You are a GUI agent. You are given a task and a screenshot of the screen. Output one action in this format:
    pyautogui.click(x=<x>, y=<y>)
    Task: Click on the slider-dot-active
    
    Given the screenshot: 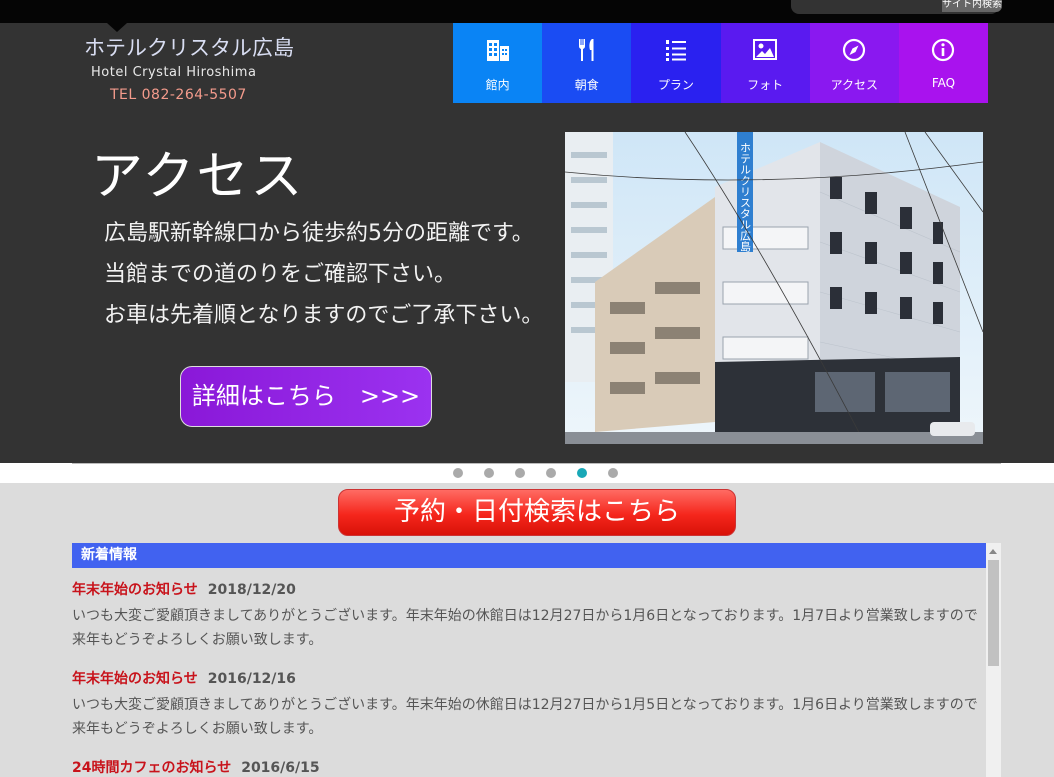 What is the action you would take?
    pyautogui.click(x=582, y=473)
    